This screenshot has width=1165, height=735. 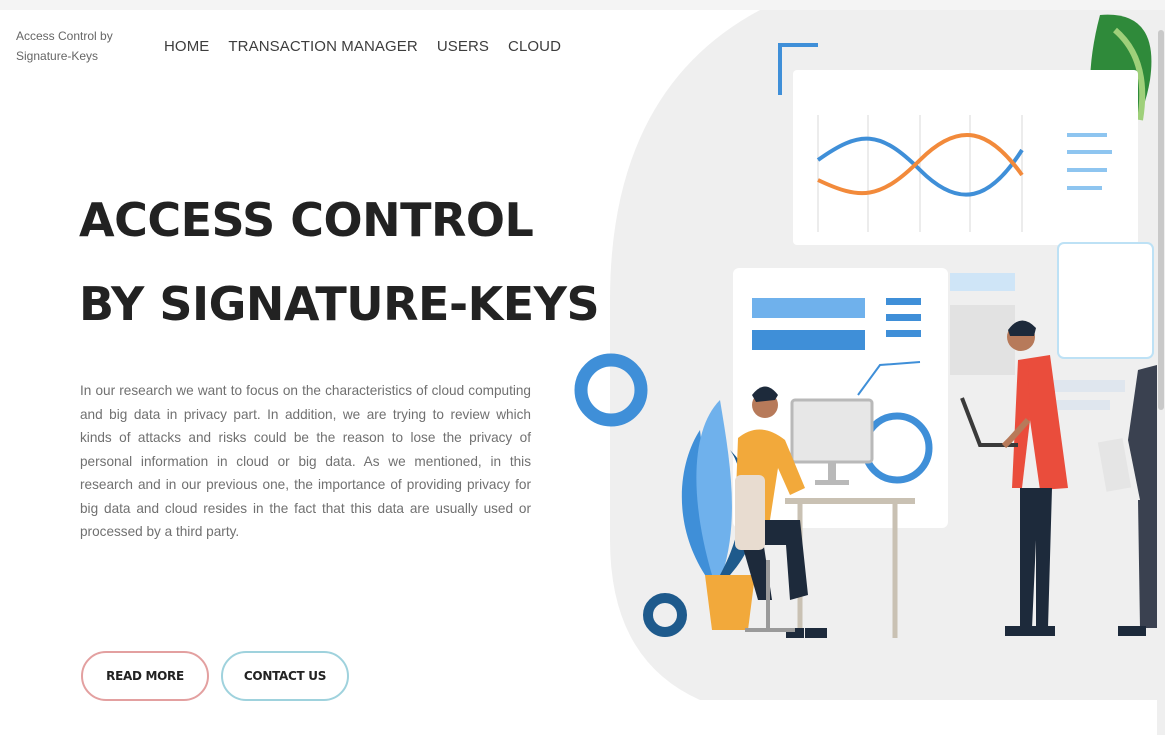 What do you see at coordinates (186, 46) in the screenshot?
I see `nav-home: HOME` at bounding box center [186, 46].